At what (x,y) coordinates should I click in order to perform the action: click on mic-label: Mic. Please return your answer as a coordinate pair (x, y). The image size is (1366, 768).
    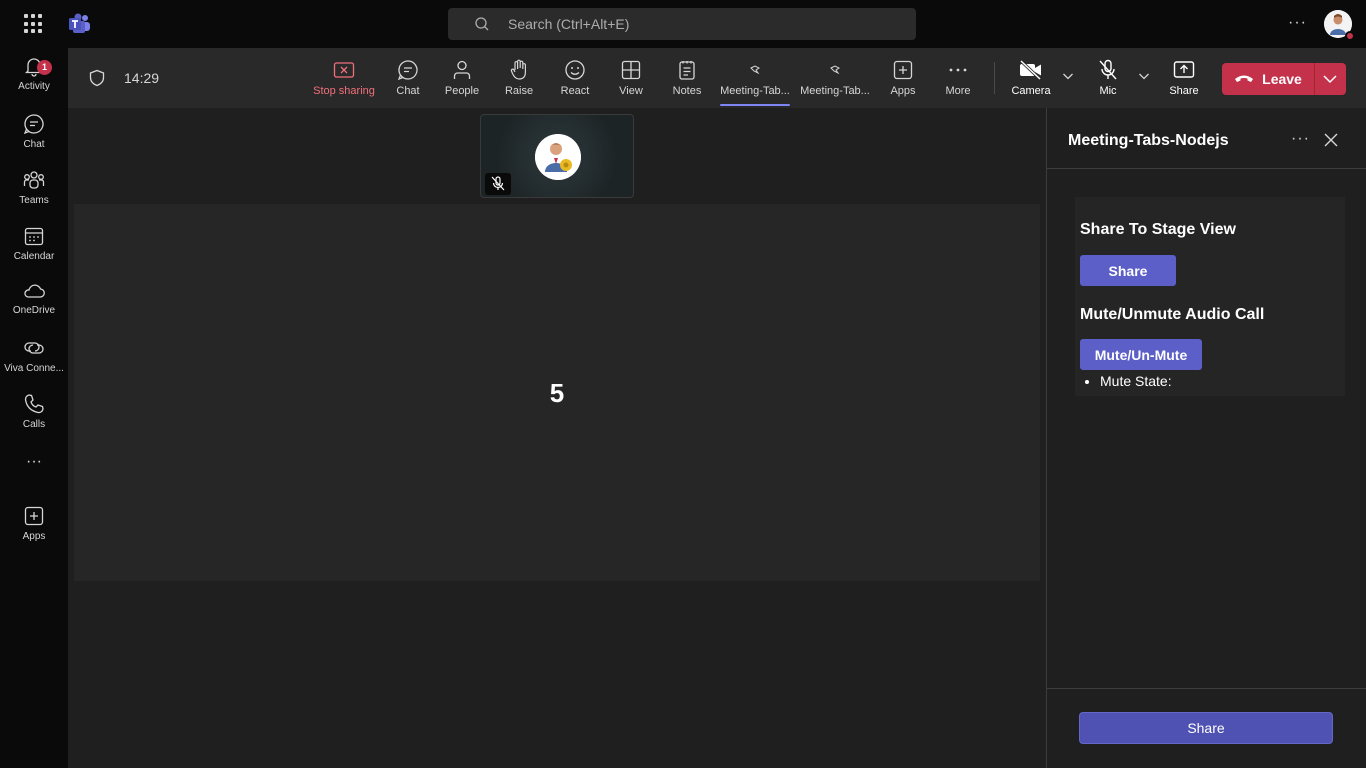
    Looking at the image, I should click on (1108, 91).